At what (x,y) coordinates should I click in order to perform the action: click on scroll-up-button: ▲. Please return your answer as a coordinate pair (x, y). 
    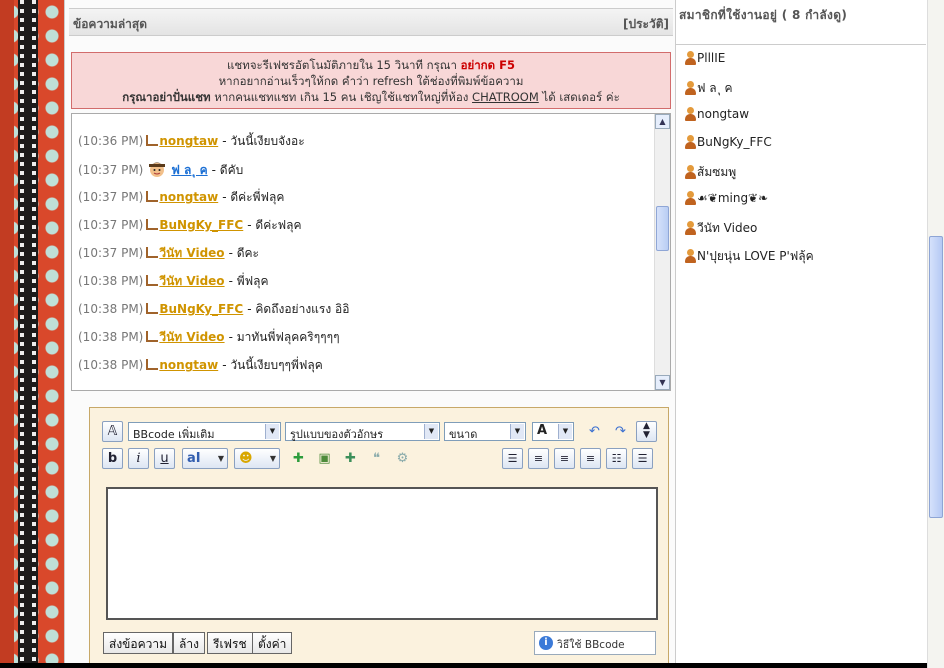
    Looking at the image, I should click on (662, 121).